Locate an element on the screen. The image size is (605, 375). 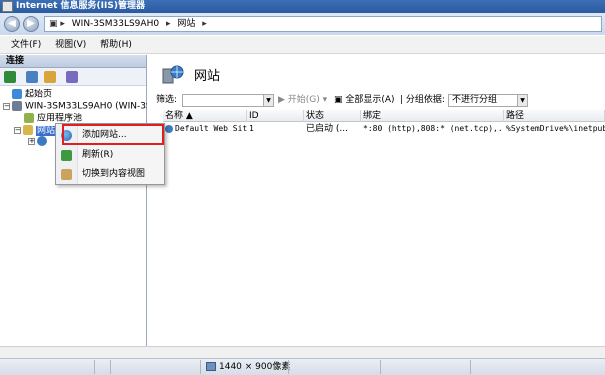
window-title: Internet 信息服务(IIS)管理器 is located at coordinates (80, 6).